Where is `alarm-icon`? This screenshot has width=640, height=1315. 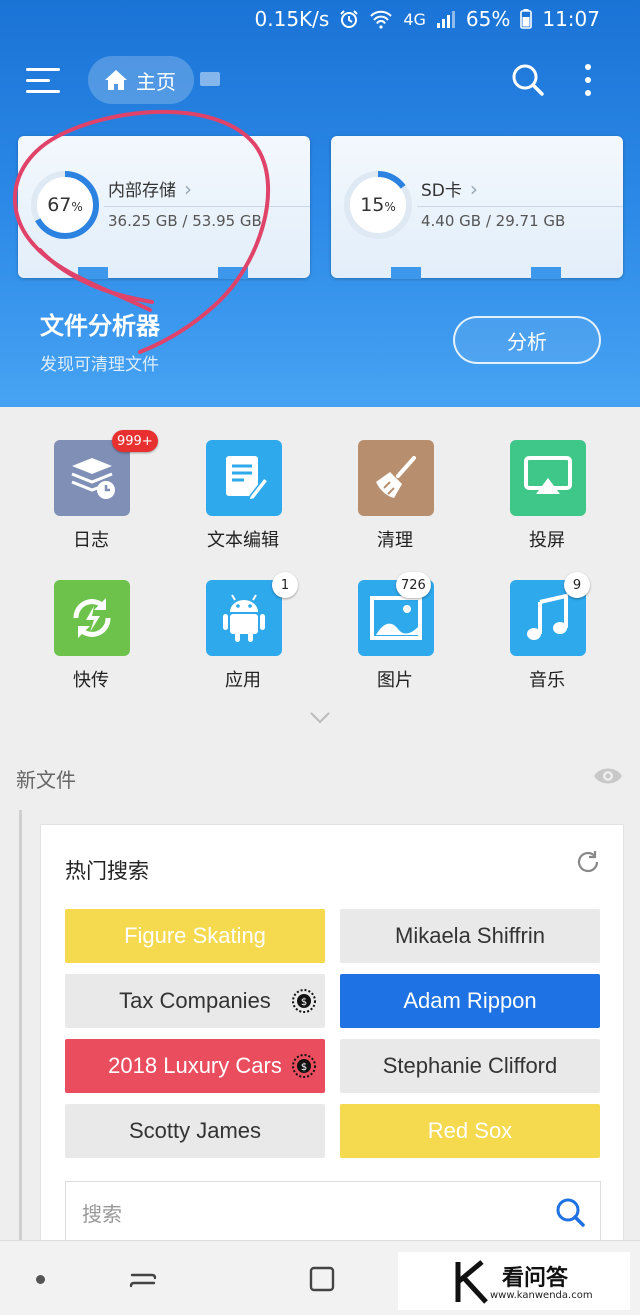 alarm-icon is located at coordinates (349, 19).